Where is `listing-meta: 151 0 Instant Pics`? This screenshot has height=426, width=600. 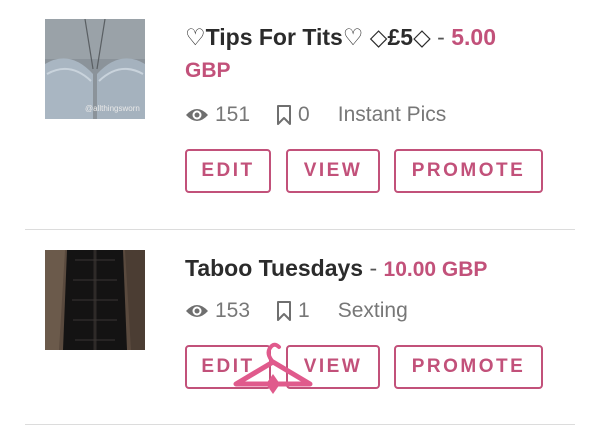
listing-meta: 151 0 Instant Pics is located at coordinates (315, 115).